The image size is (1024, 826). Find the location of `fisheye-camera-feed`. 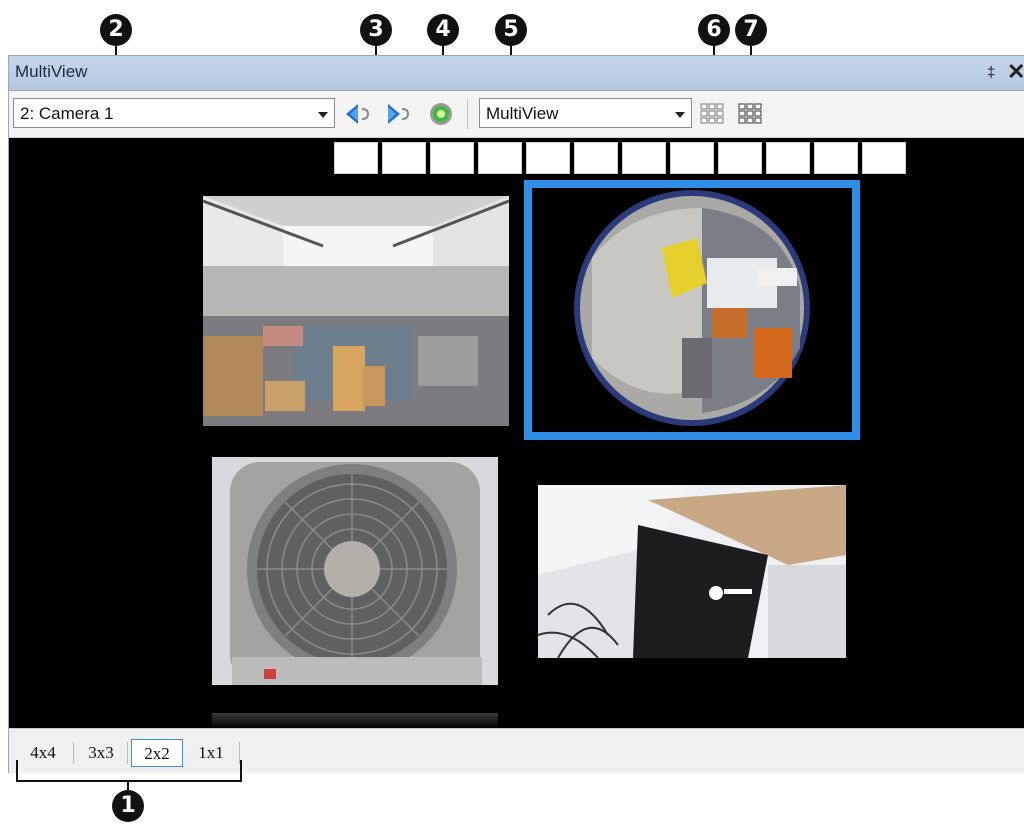

fisheye-camera-feed is located at coordinates (692, 310).